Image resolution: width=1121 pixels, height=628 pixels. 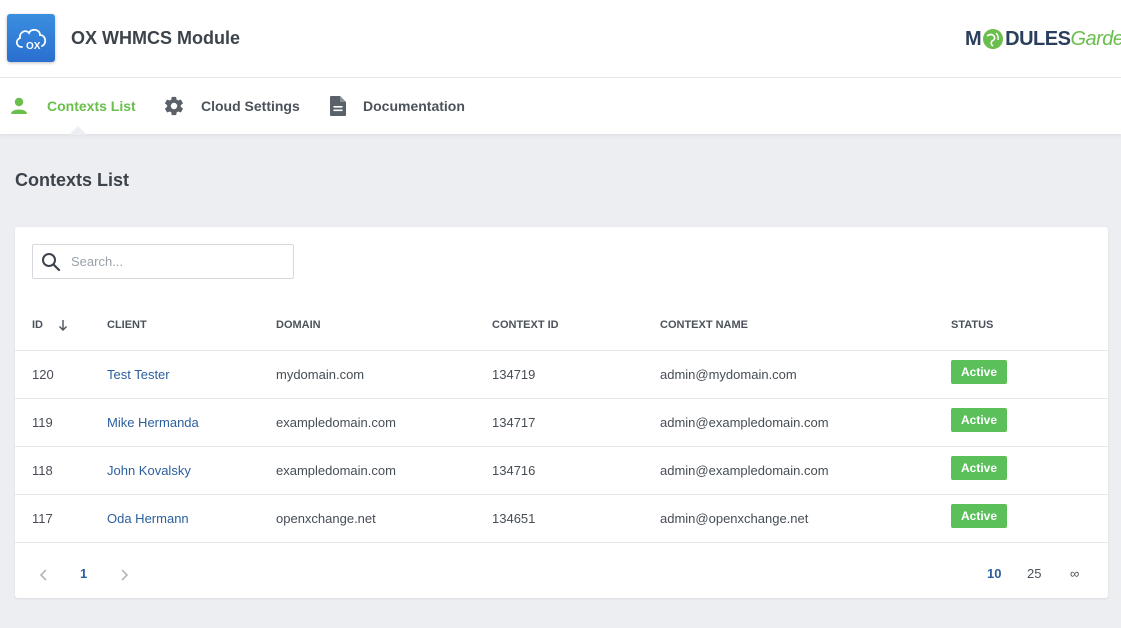 What do you see at coordinates (1034, 573) in the screenshot?
I see `page-size-25-button: 25` at bounding box center [1034, 573].